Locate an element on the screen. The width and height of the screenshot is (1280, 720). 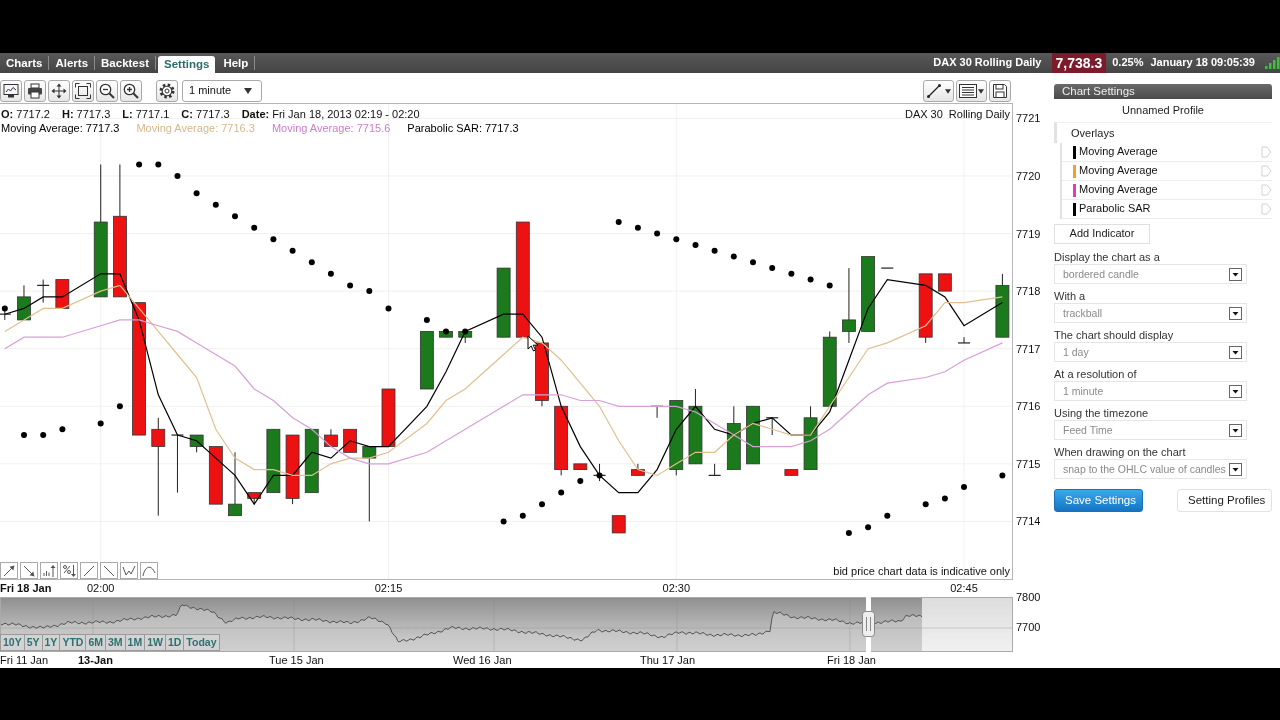
range-handle is located at coordinates (868, 624).